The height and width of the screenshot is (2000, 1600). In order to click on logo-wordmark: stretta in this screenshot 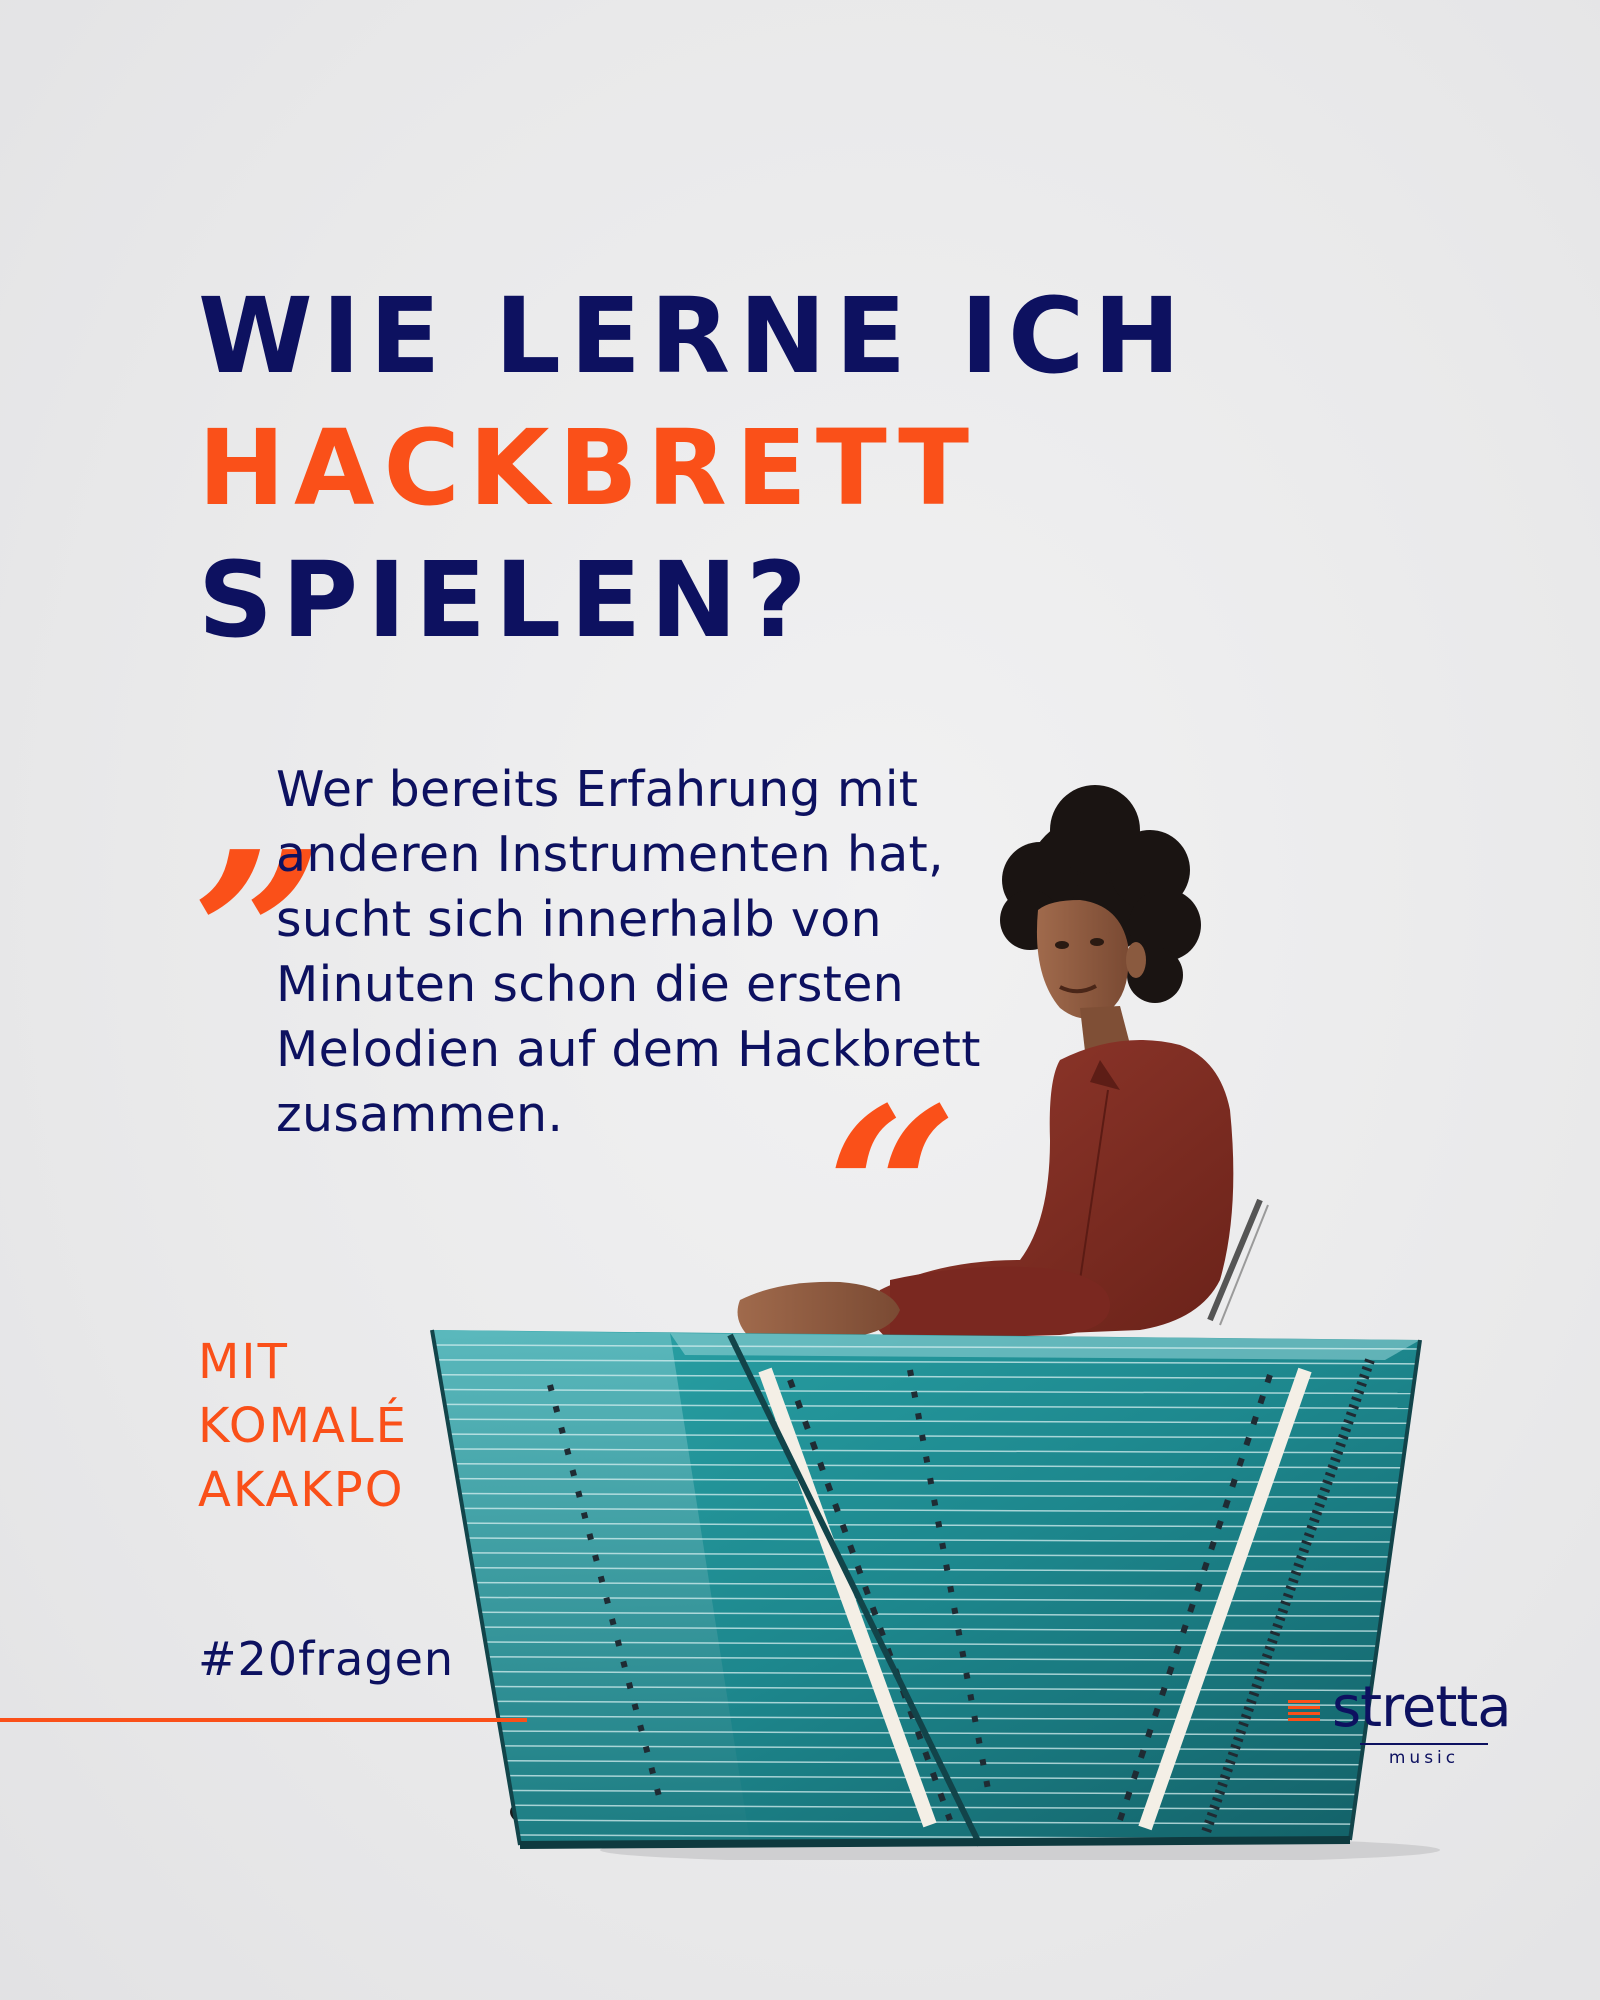, I will do `click(1422, 1707)`.